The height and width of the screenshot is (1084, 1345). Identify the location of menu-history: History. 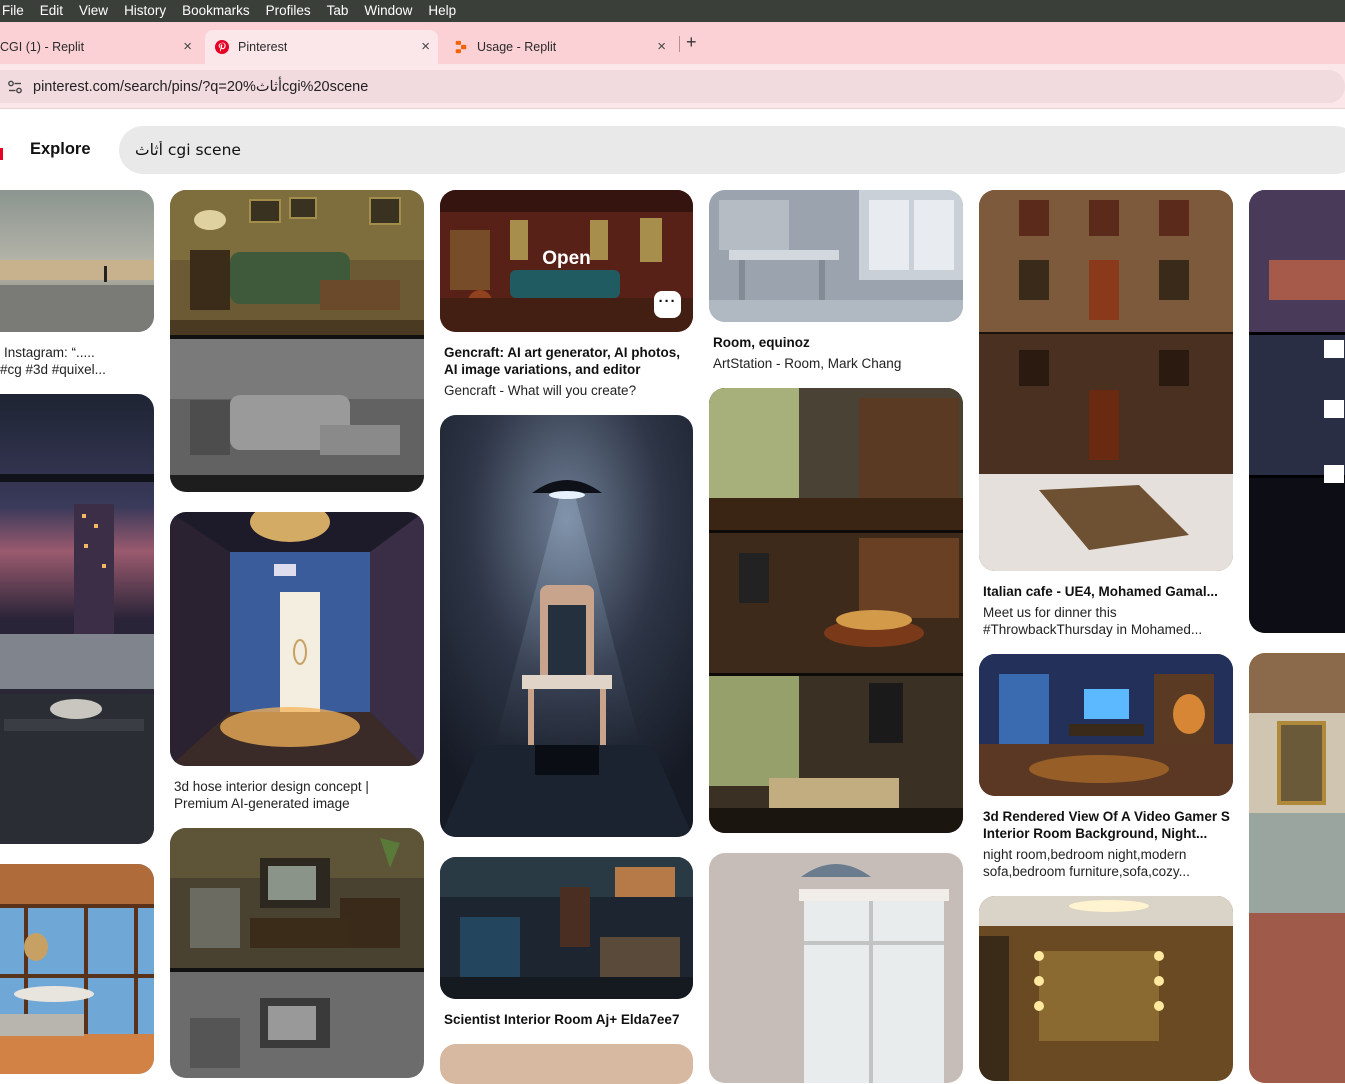
(145, 11).